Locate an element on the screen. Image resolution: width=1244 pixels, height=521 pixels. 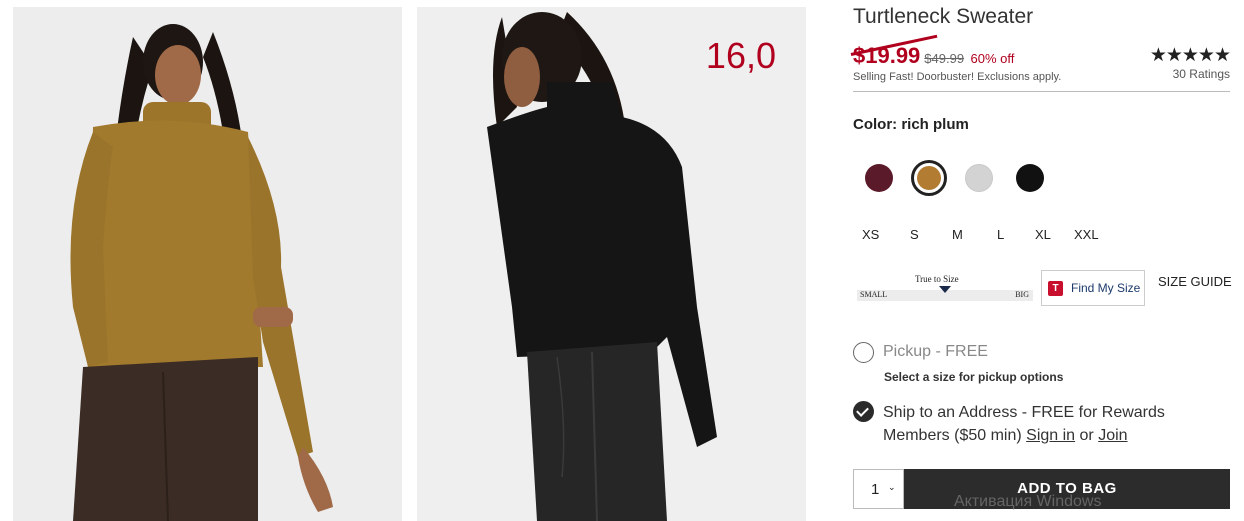
rating-summary: ★★★★★ 30 Ratings is located at coordinates (1175, 62).